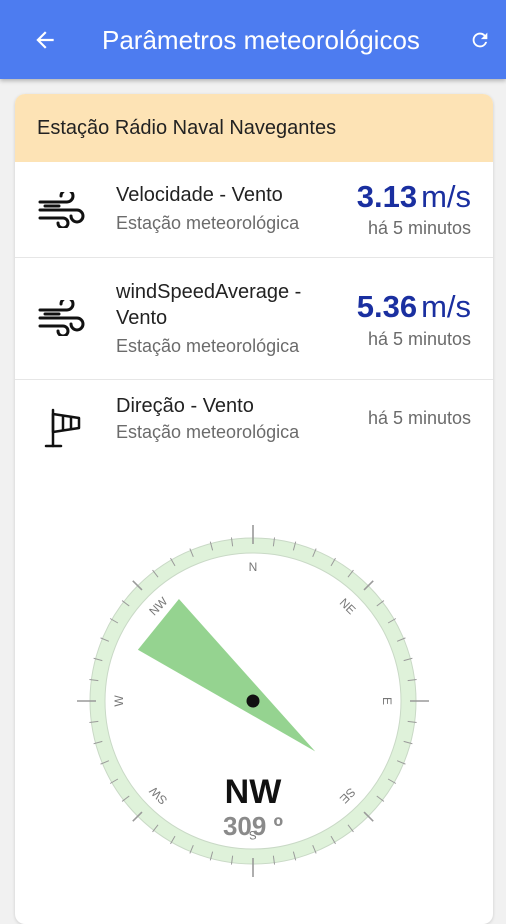 This screenshot has height=924, width=506. Describe the element at coordinates (261, 40) in the screenshot. I see `page-title: Parâmetros meteorológicos` at that location.